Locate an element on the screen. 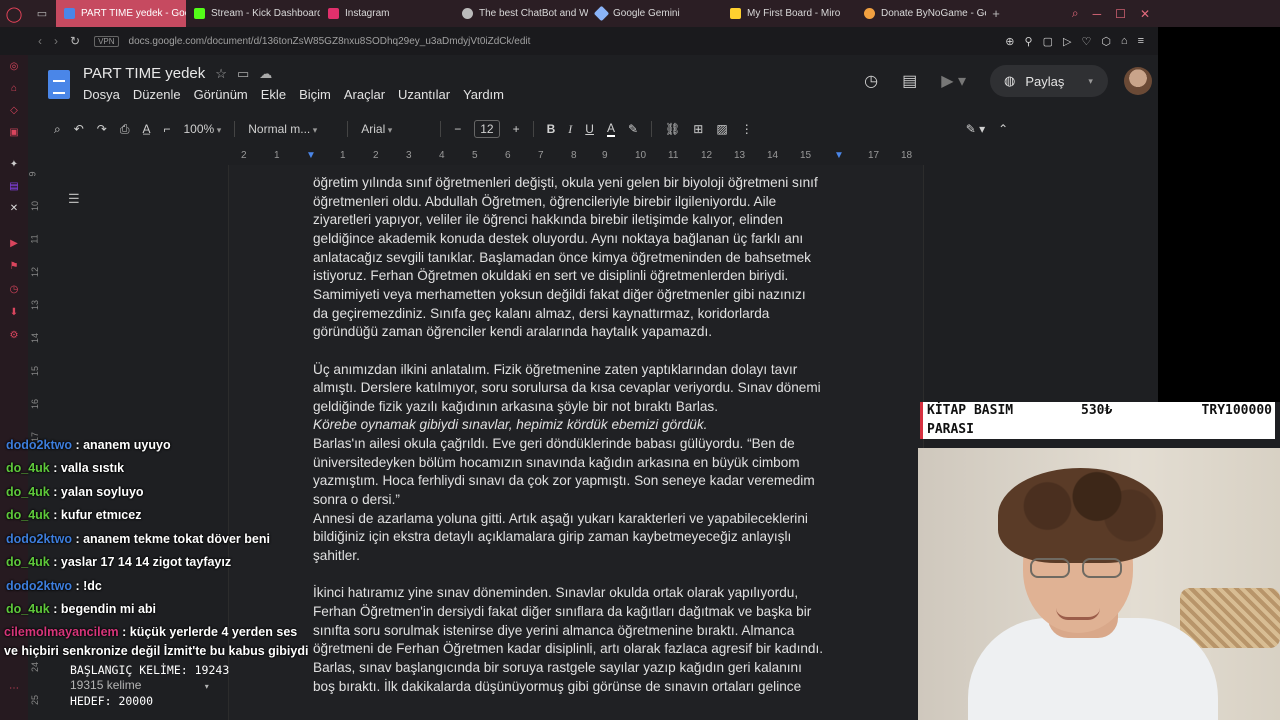  hide-menus-icon: ⌃ is located at coordinates (1003, 129).